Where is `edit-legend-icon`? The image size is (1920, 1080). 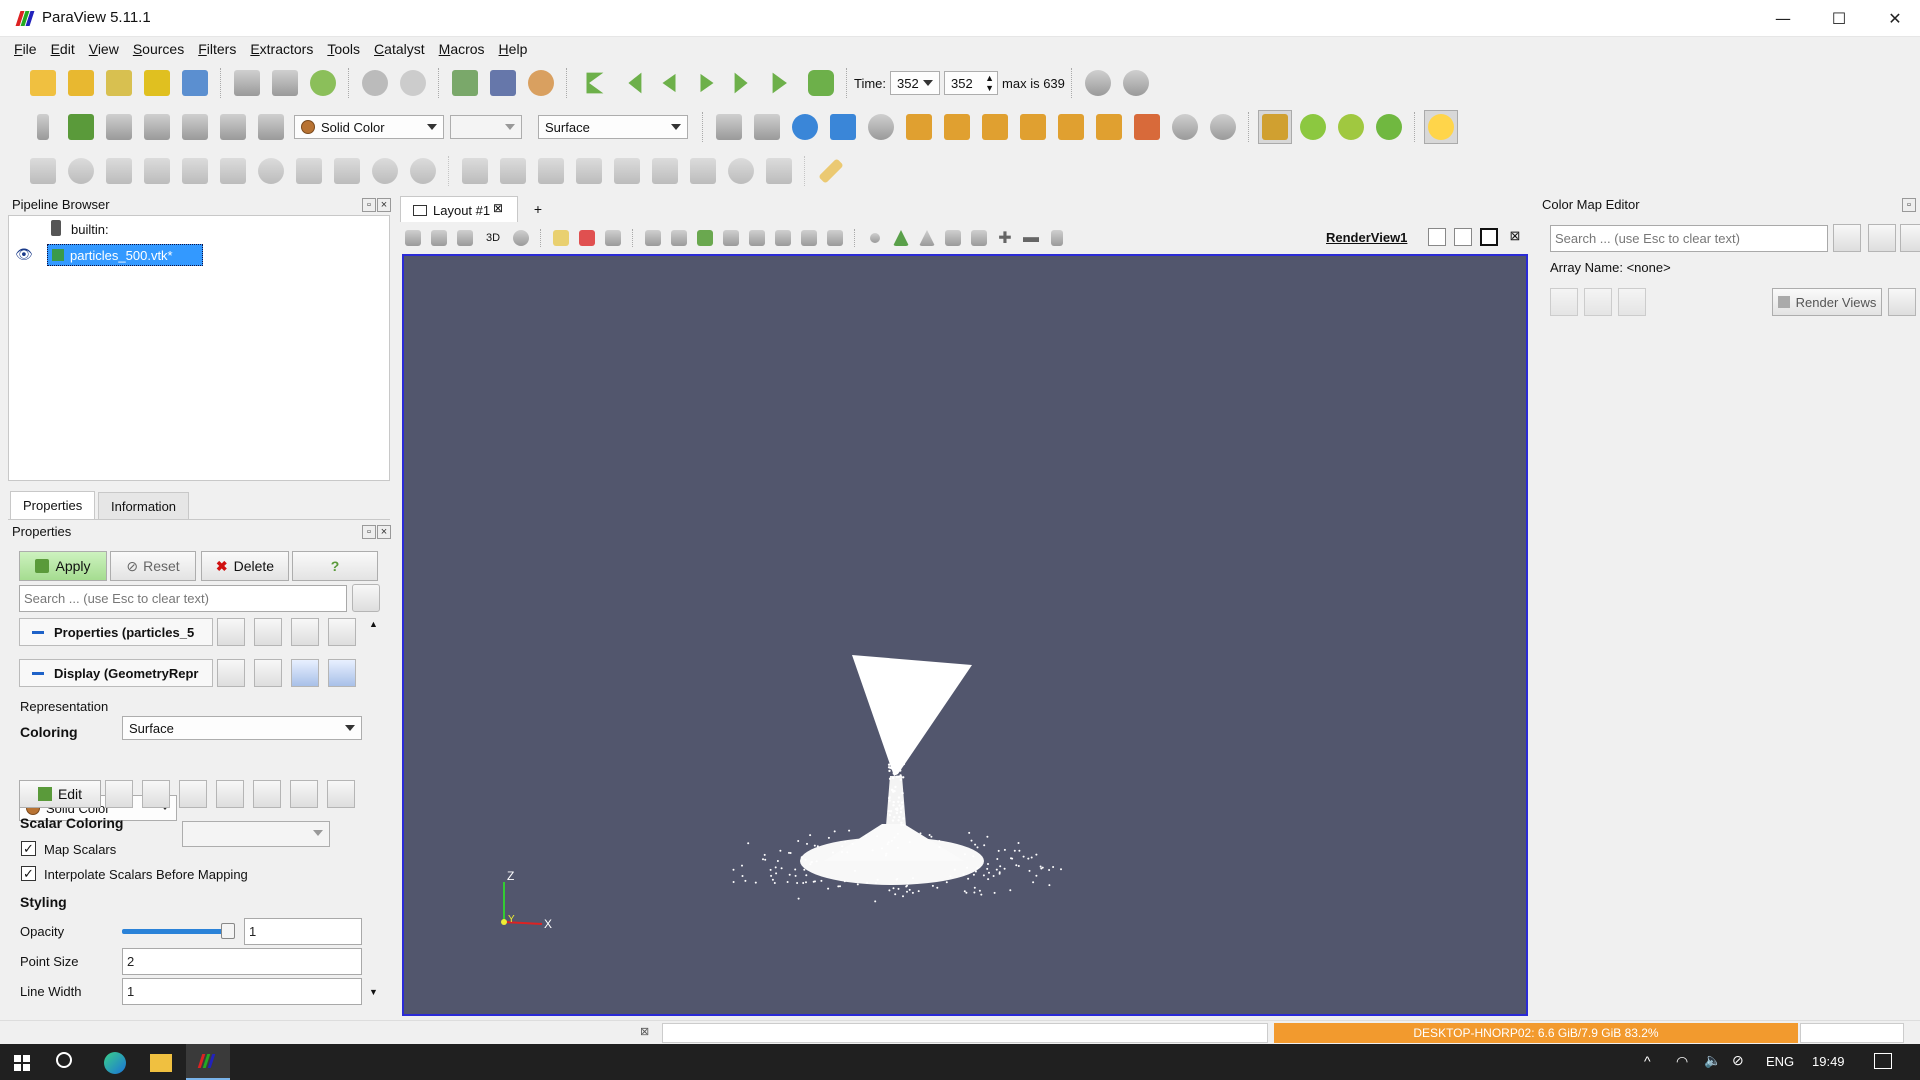 edit-legend-icon is located at coordinates (341, 794).